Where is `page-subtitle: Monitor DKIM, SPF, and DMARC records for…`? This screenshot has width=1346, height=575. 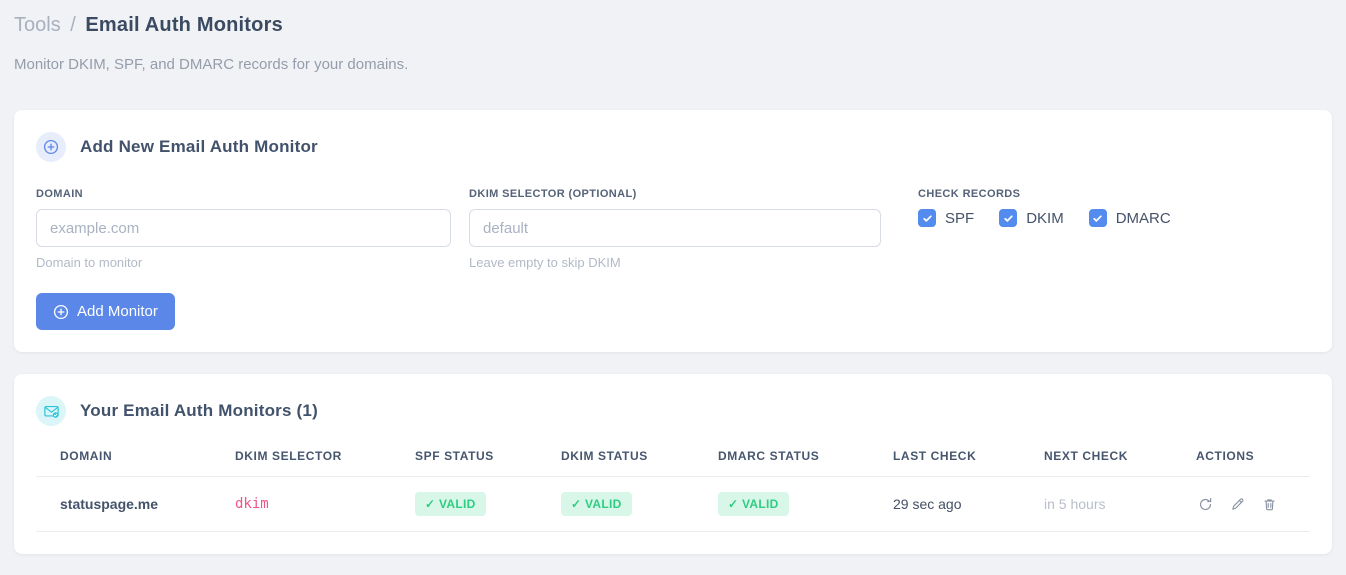 page-subtitle: Monitor DKIM, SPF, and DMARC records for… is located at coordinates (211, 64).